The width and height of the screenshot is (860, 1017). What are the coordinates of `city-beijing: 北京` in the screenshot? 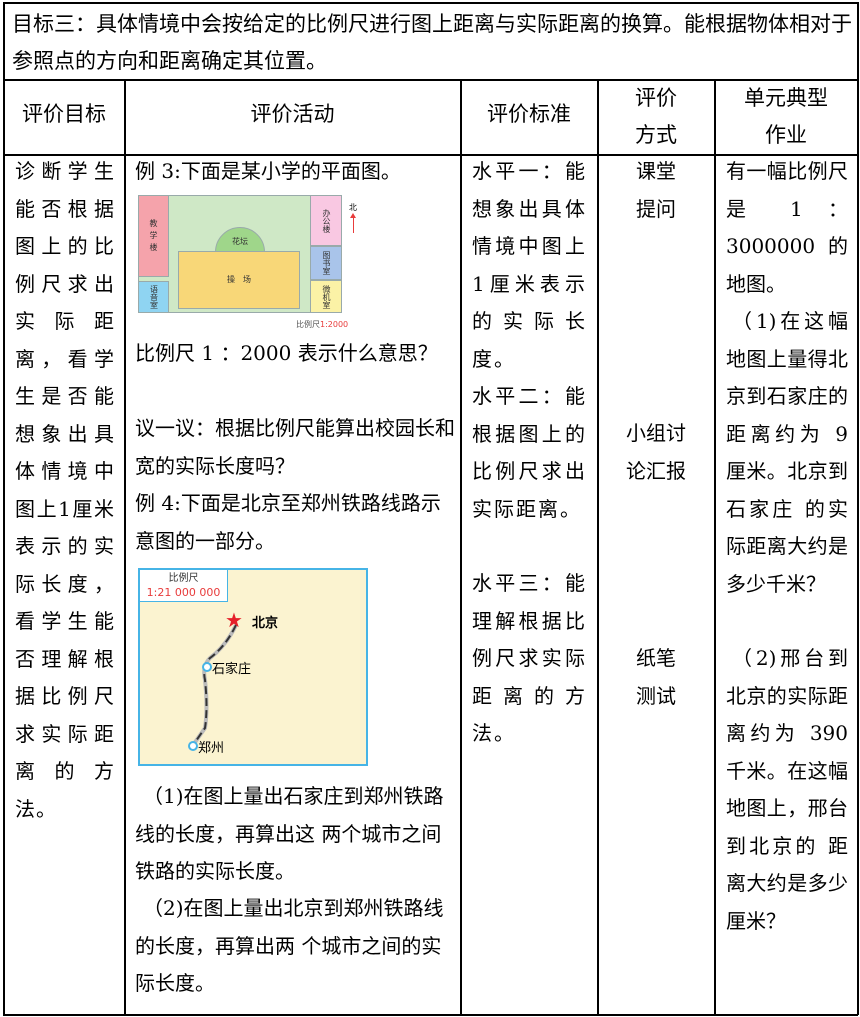 It's located at (265, 623).